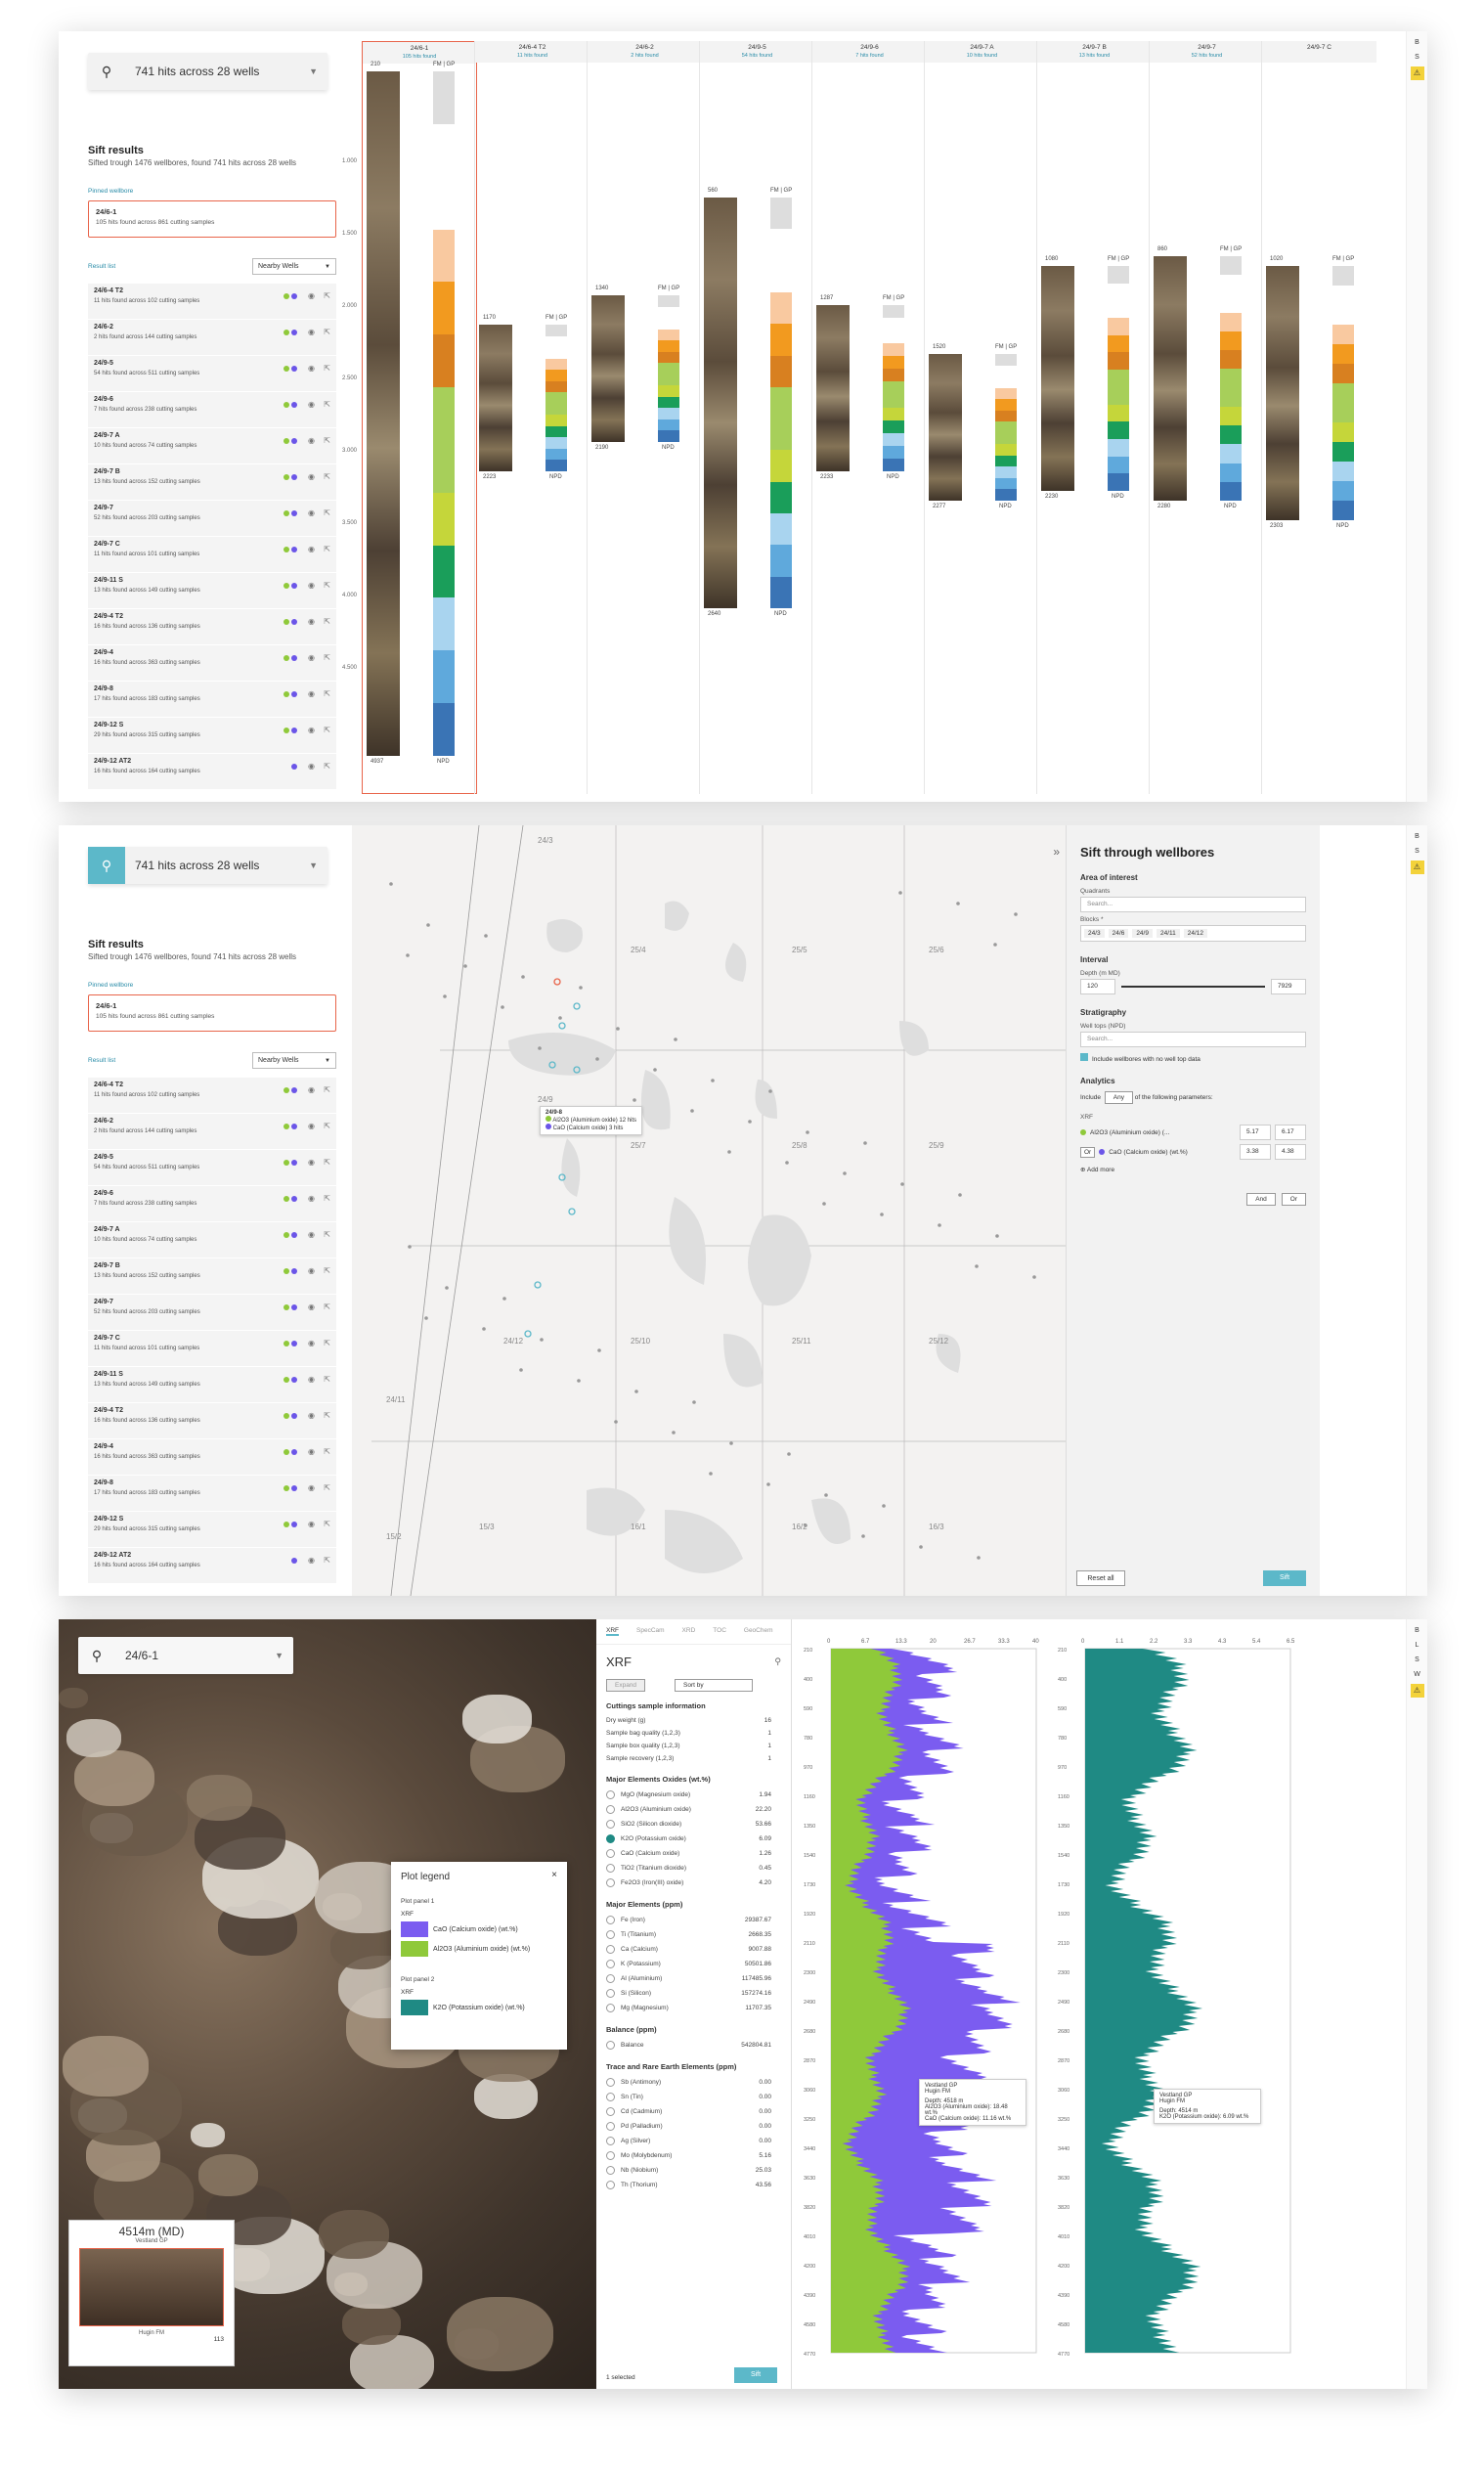  Describe the element at coordinates (1094, 52) in the screenshot. I see `well-header: 24/9-7 B 13 hits found` at that location.